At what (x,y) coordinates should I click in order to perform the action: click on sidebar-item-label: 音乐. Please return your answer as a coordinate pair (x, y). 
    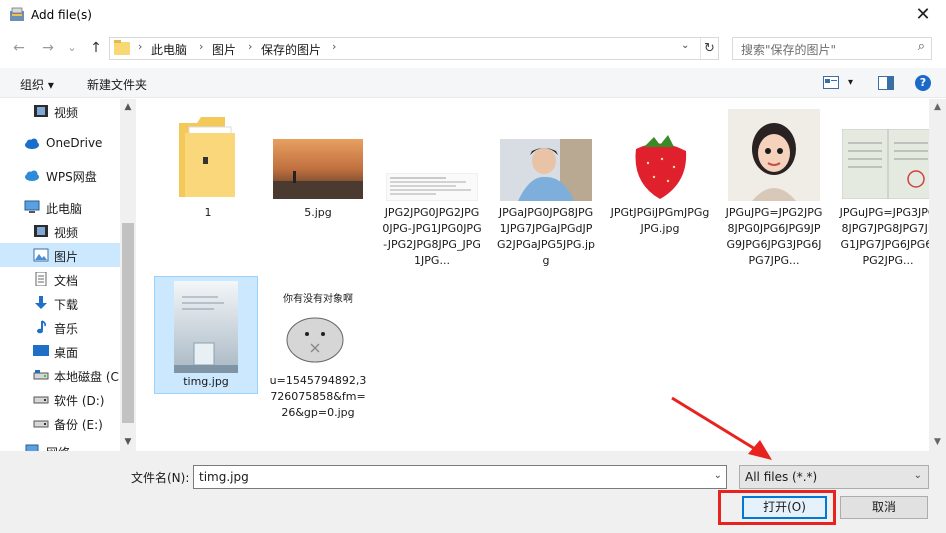
    Looking at the image, I should click on (66, 329).